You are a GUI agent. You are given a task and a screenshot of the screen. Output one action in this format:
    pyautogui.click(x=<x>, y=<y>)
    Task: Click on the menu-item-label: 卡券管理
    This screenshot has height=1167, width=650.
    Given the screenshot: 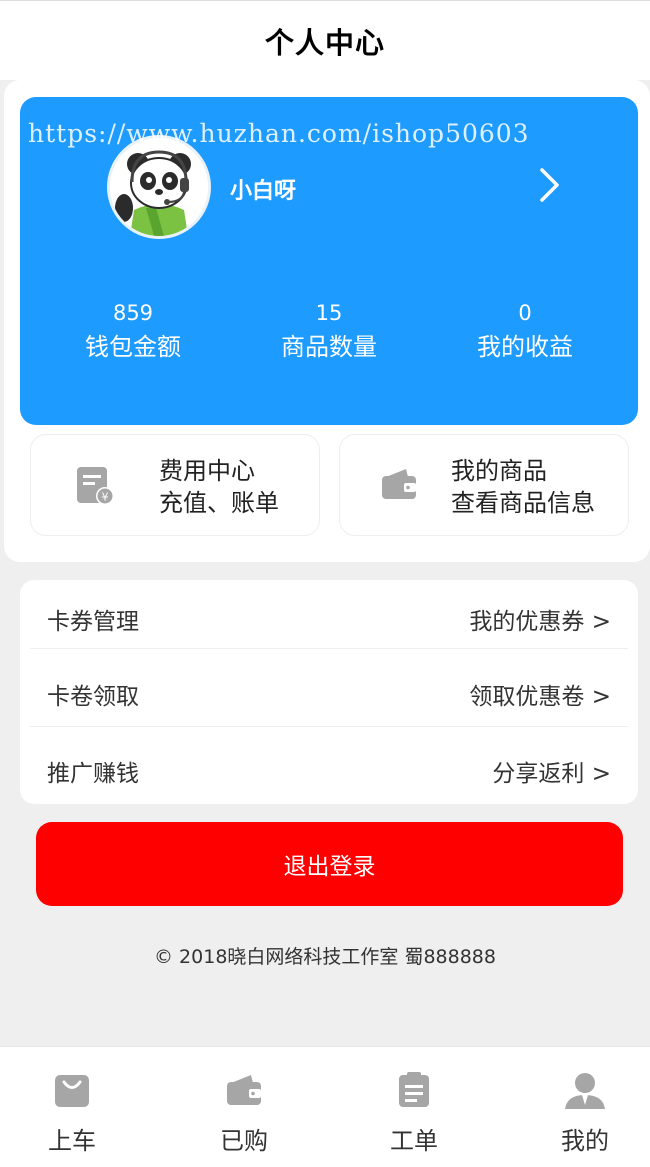 What is the action you would take?
    pyautogui.click(x=93, y=621)
    